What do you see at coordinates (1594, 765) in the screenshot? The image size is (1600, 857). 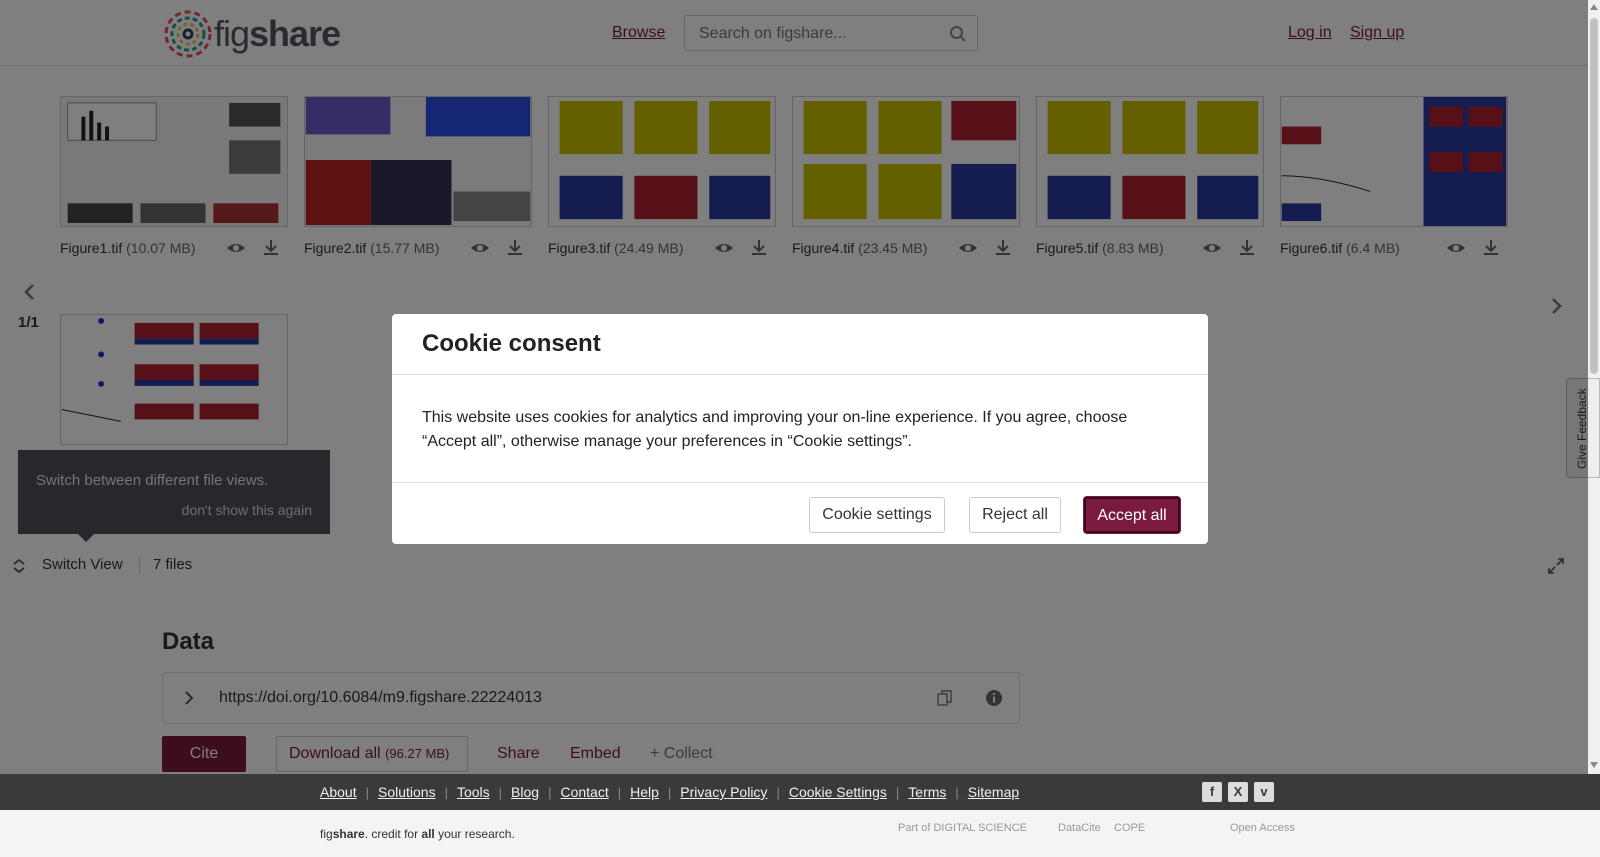 I see `scroll-down-icon` at bounding box center [1594, 765].